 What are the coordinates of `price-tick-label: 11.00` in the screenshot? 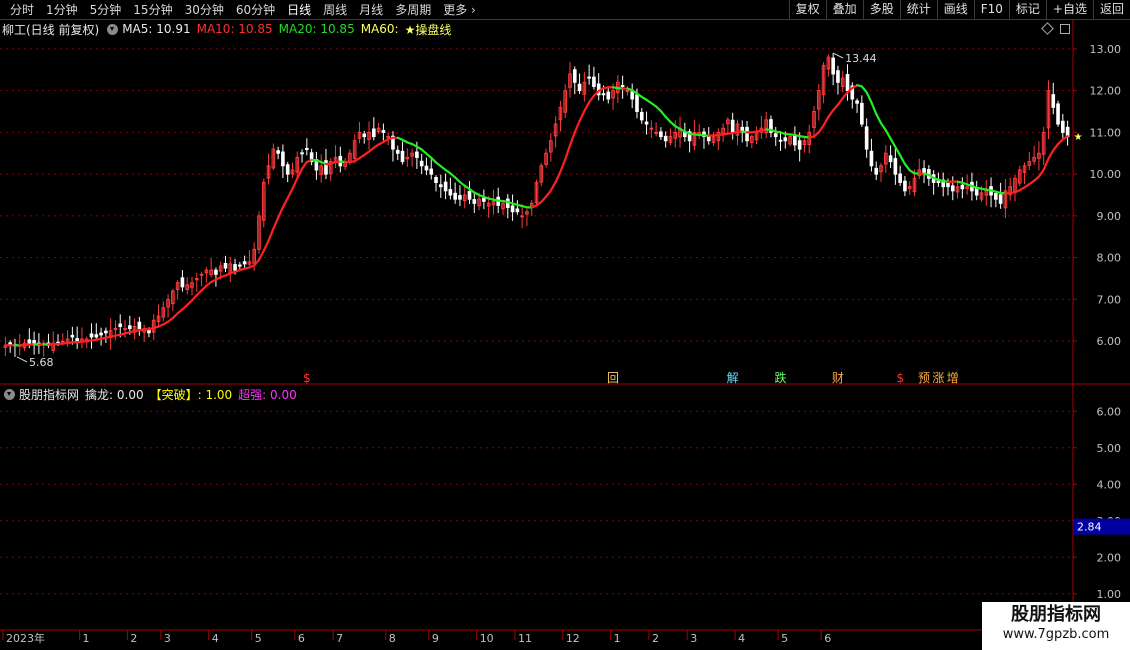 It's located at (1106, 132).